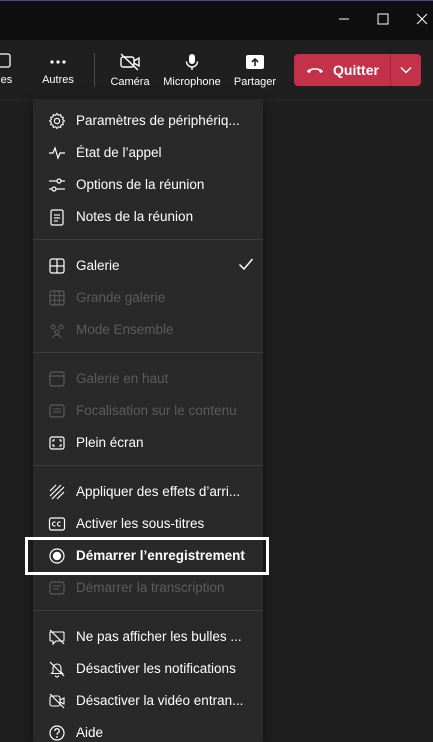 This screenshot has height=742, width=433. I want to click on maximize-icon, so click(383, 19).